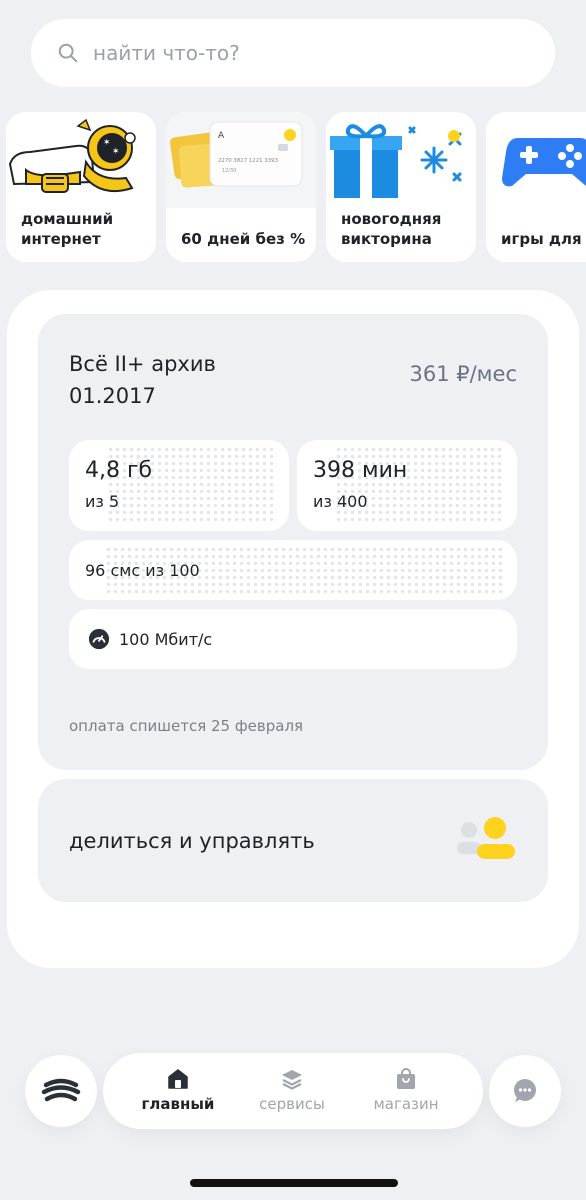 Image resolution: width=586 pixels, height=1200 pixels. Describe the element at coordinates (102, 501) in the screenshot. I see `data-total: из 5` at that location.